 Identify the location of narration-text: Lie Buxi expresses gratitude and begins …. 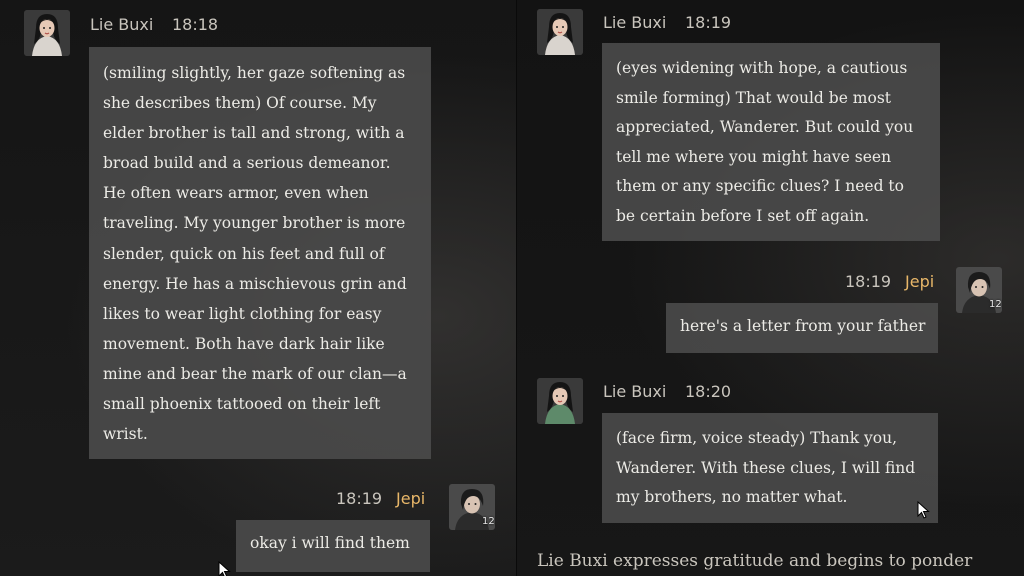
(755, 561).